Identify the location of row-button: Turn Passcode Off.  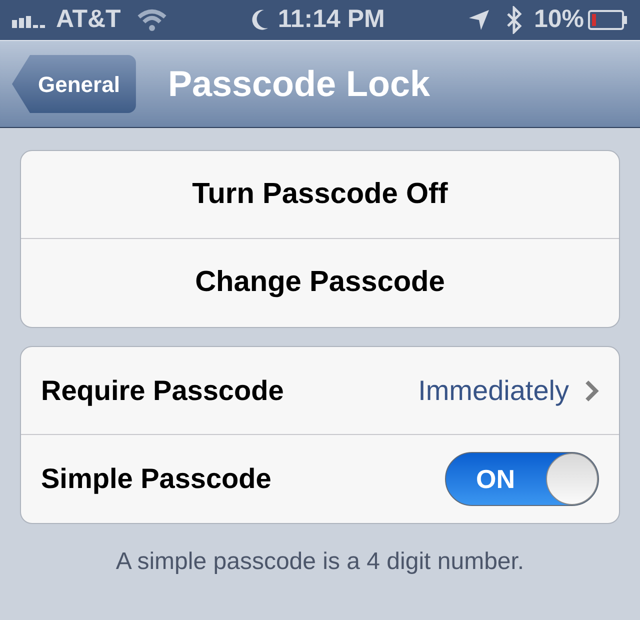
(320, 194).